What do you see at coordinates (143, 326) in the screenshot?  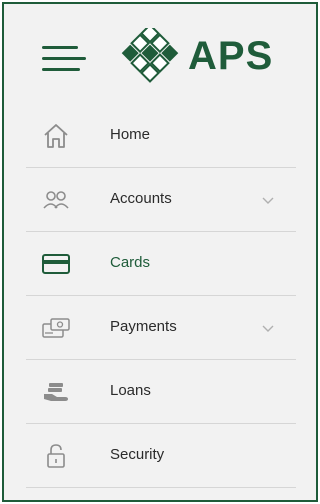 I see `menu-item-label: Payments` at bounding box center [143, 326].